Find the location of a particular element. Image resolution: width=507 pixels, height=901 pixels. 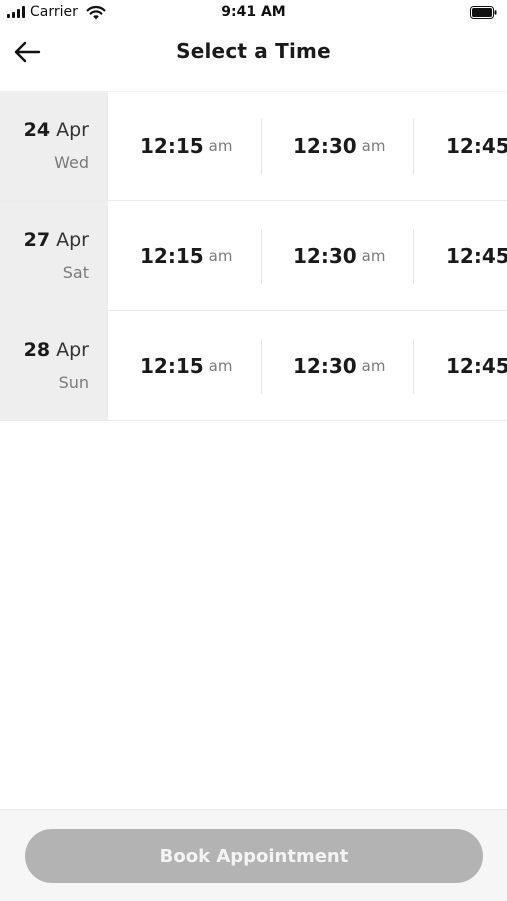

status-bar: Carrier 9:41 AM is located at coordinates (253, 13).